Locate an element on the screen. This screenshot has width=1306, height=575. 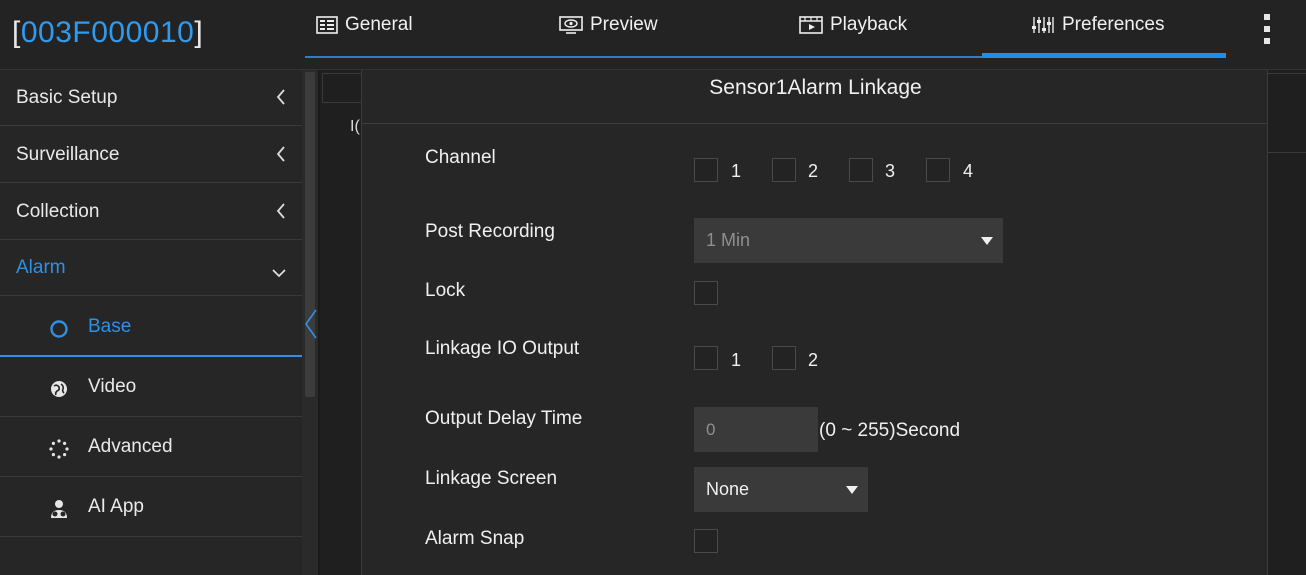
sidebar-subitem-label: Video is located at coordinates (112, 386).